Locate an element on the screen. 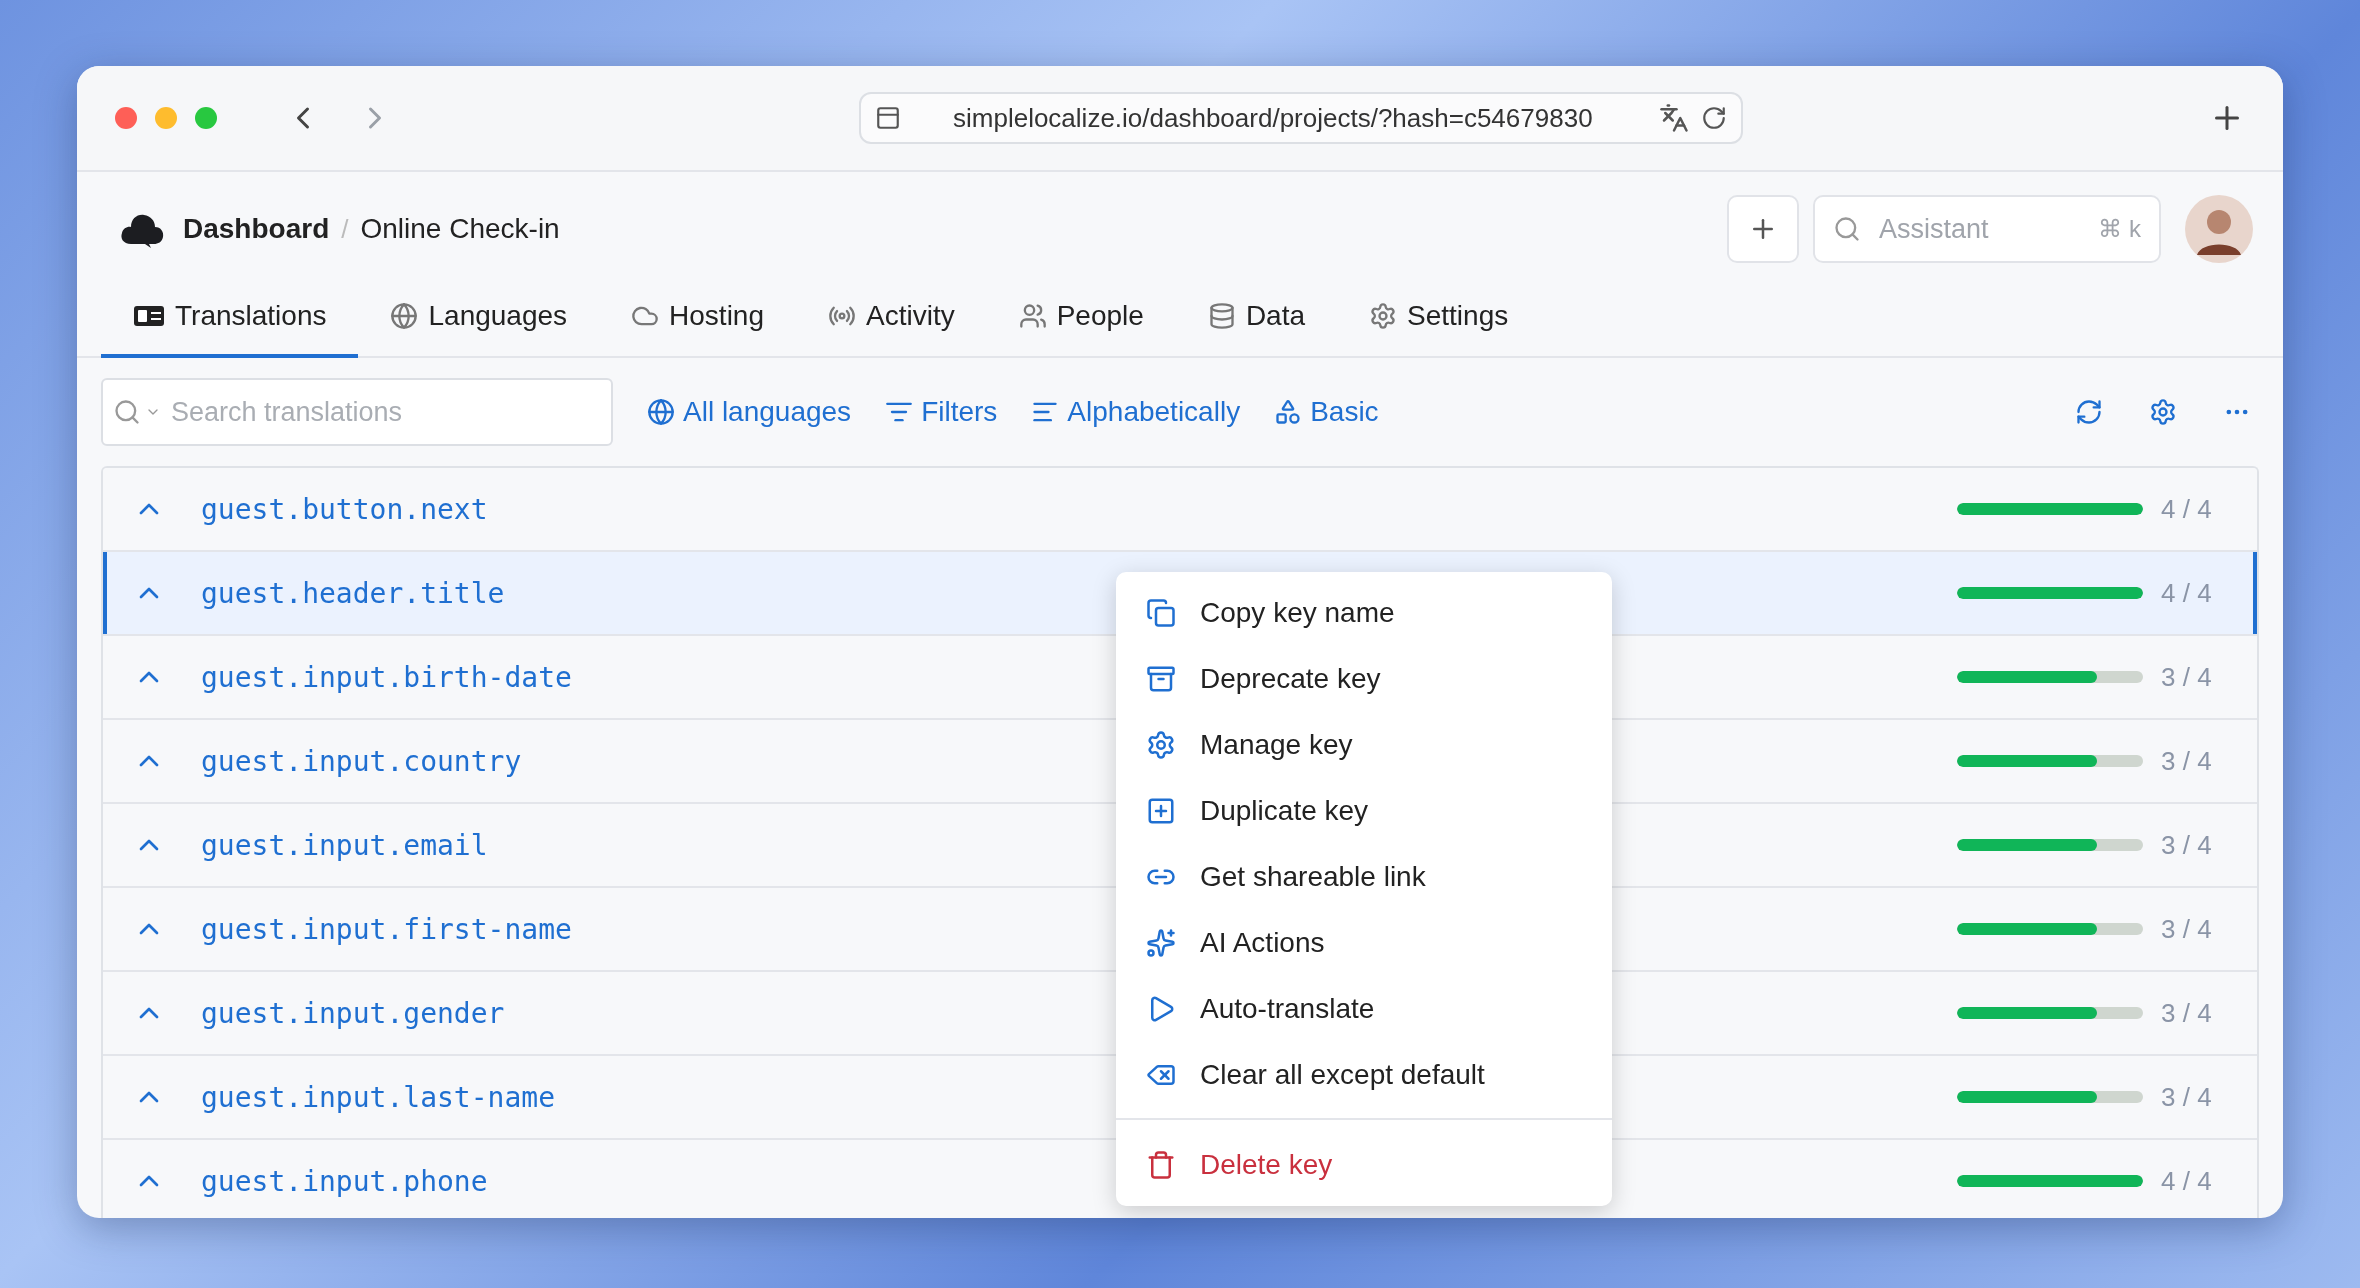  translation-key: guest.input.birth-date is located at coordinates (386, 677).